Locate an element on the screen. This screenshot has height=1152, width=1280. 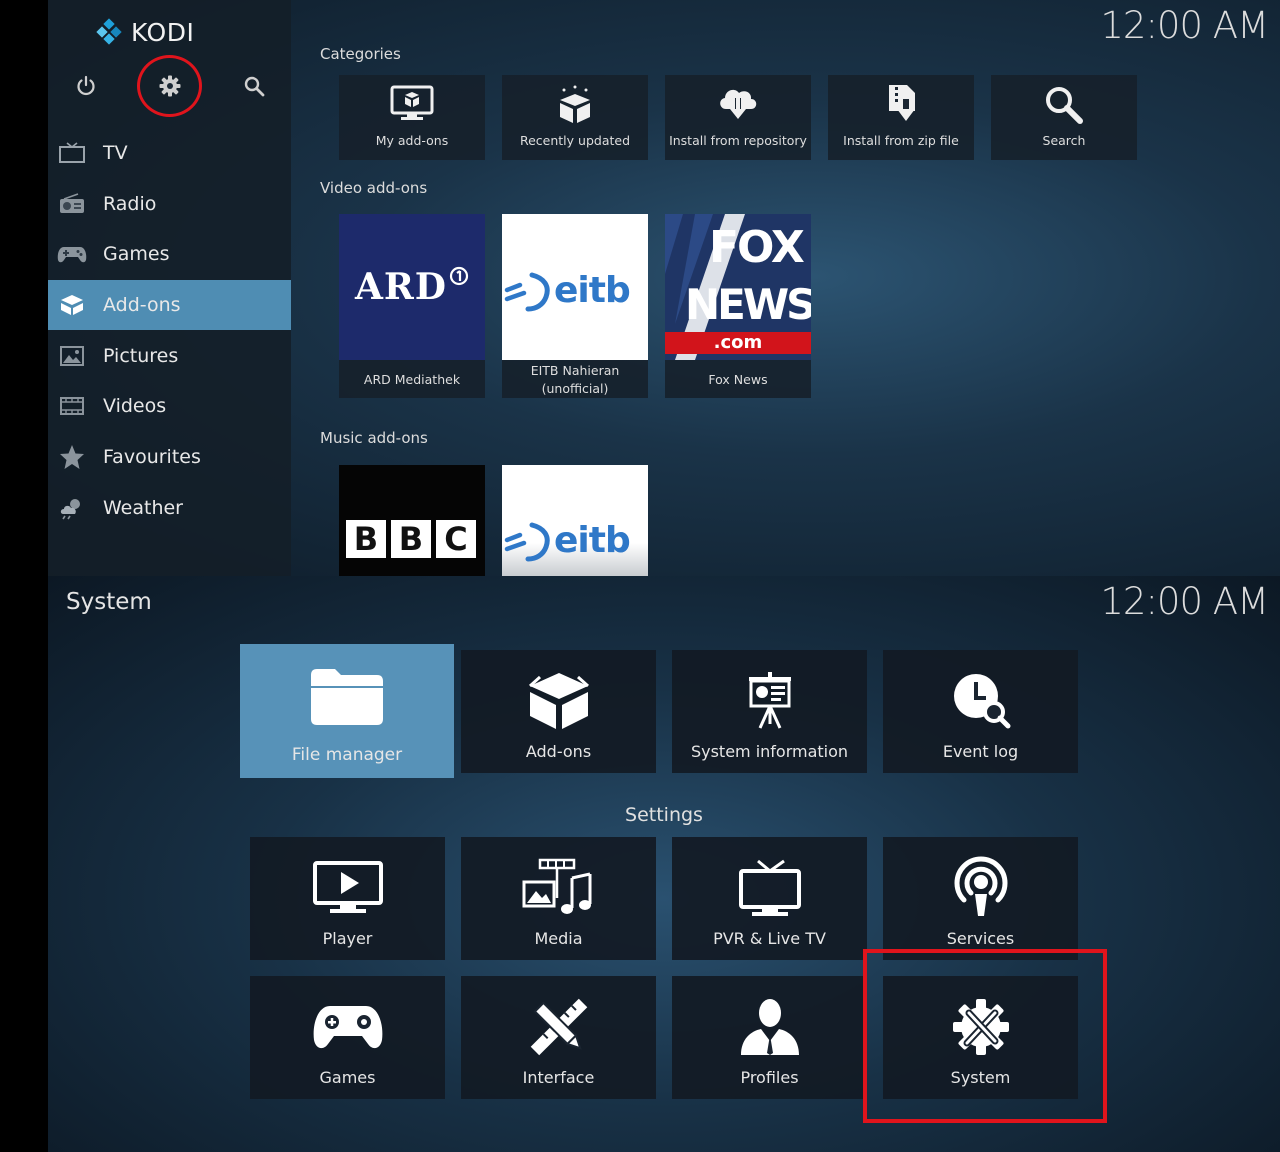
category-install-from-repository: Install from repository is located at coordinates (738, 117).